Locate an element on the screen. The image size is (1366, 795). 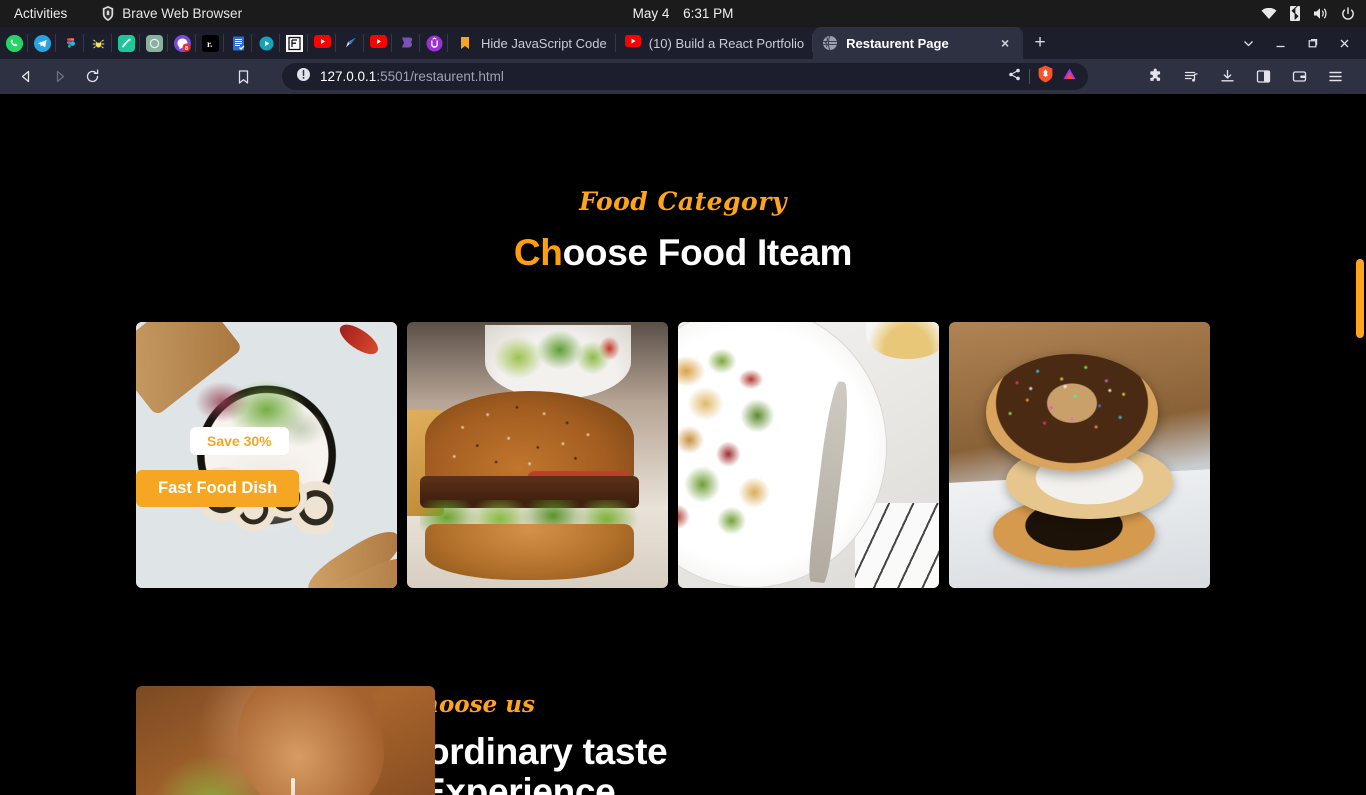
window-controls is located at coordinates (1299, 43).